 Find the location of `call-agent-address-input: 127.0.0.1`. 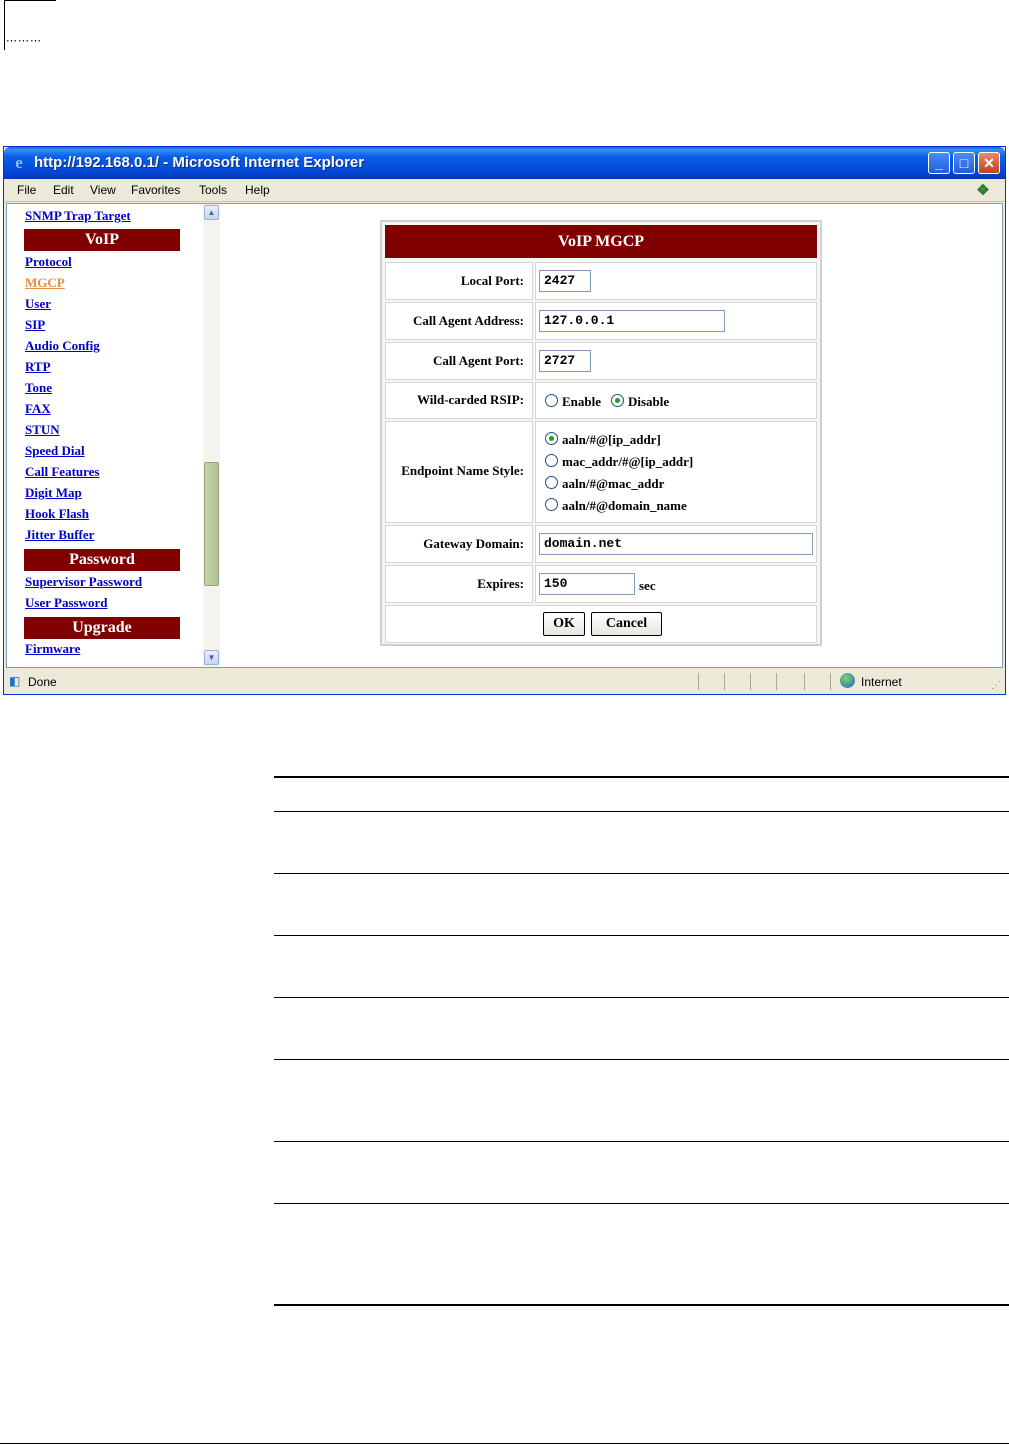

call-agent-address-input: 127.0.0.1 is located at coordinates (632, 321).